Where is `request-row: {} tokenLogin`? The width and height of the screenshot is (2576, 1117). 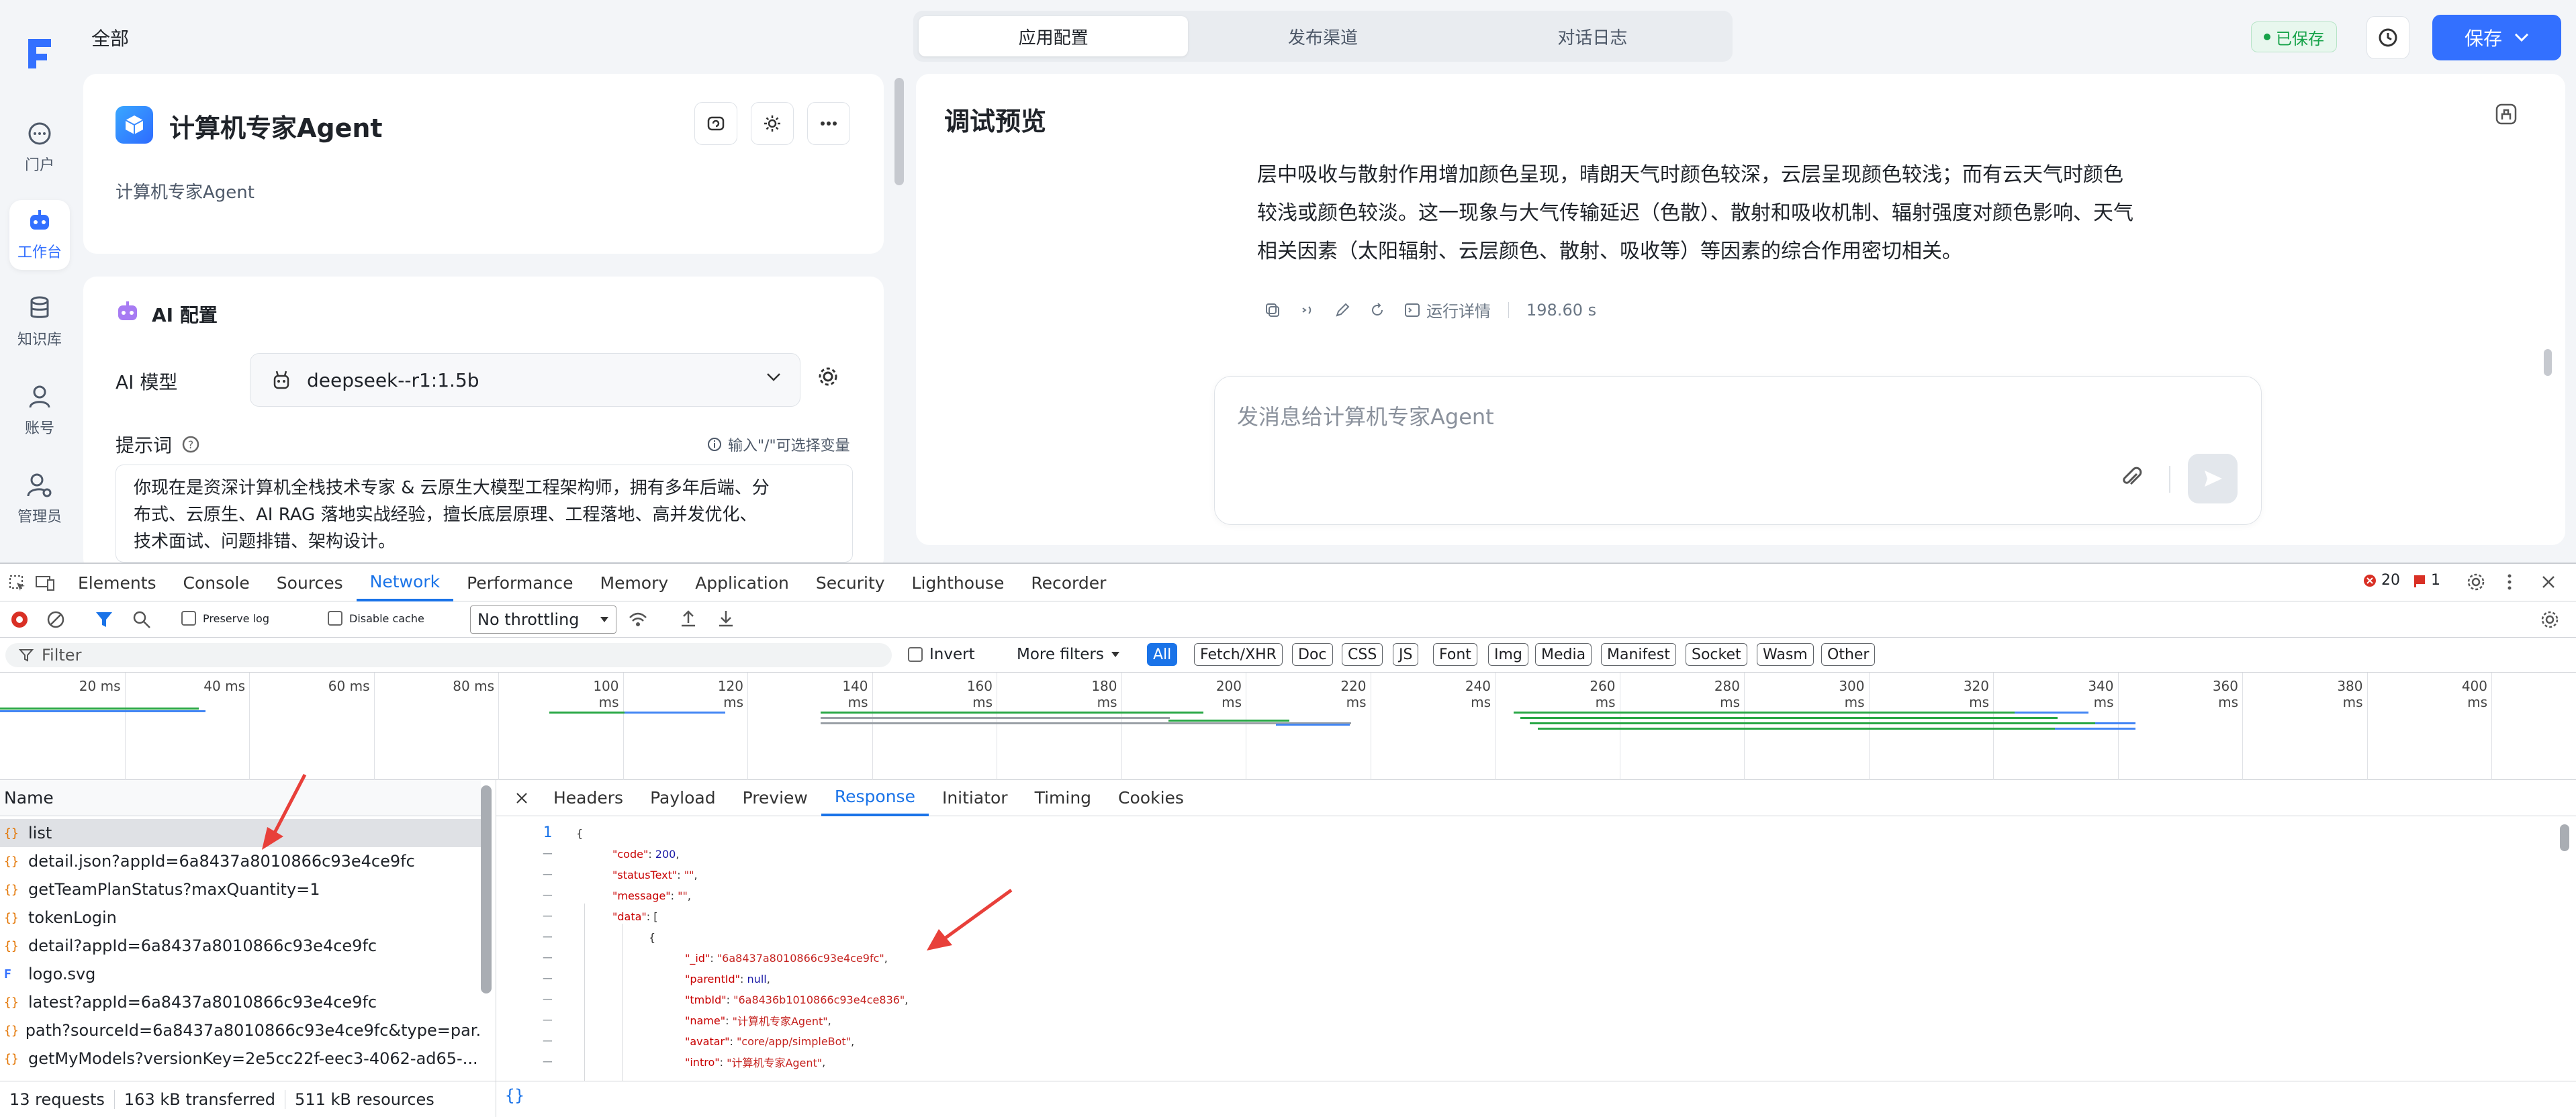
request-row: {} tokenLogin is located at coordinates (240, 918).